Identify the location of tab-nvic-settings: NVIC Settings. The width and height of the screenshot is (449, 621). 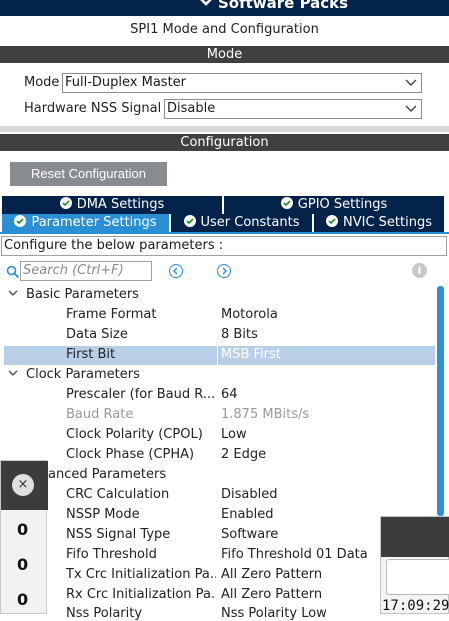
(379, 223).